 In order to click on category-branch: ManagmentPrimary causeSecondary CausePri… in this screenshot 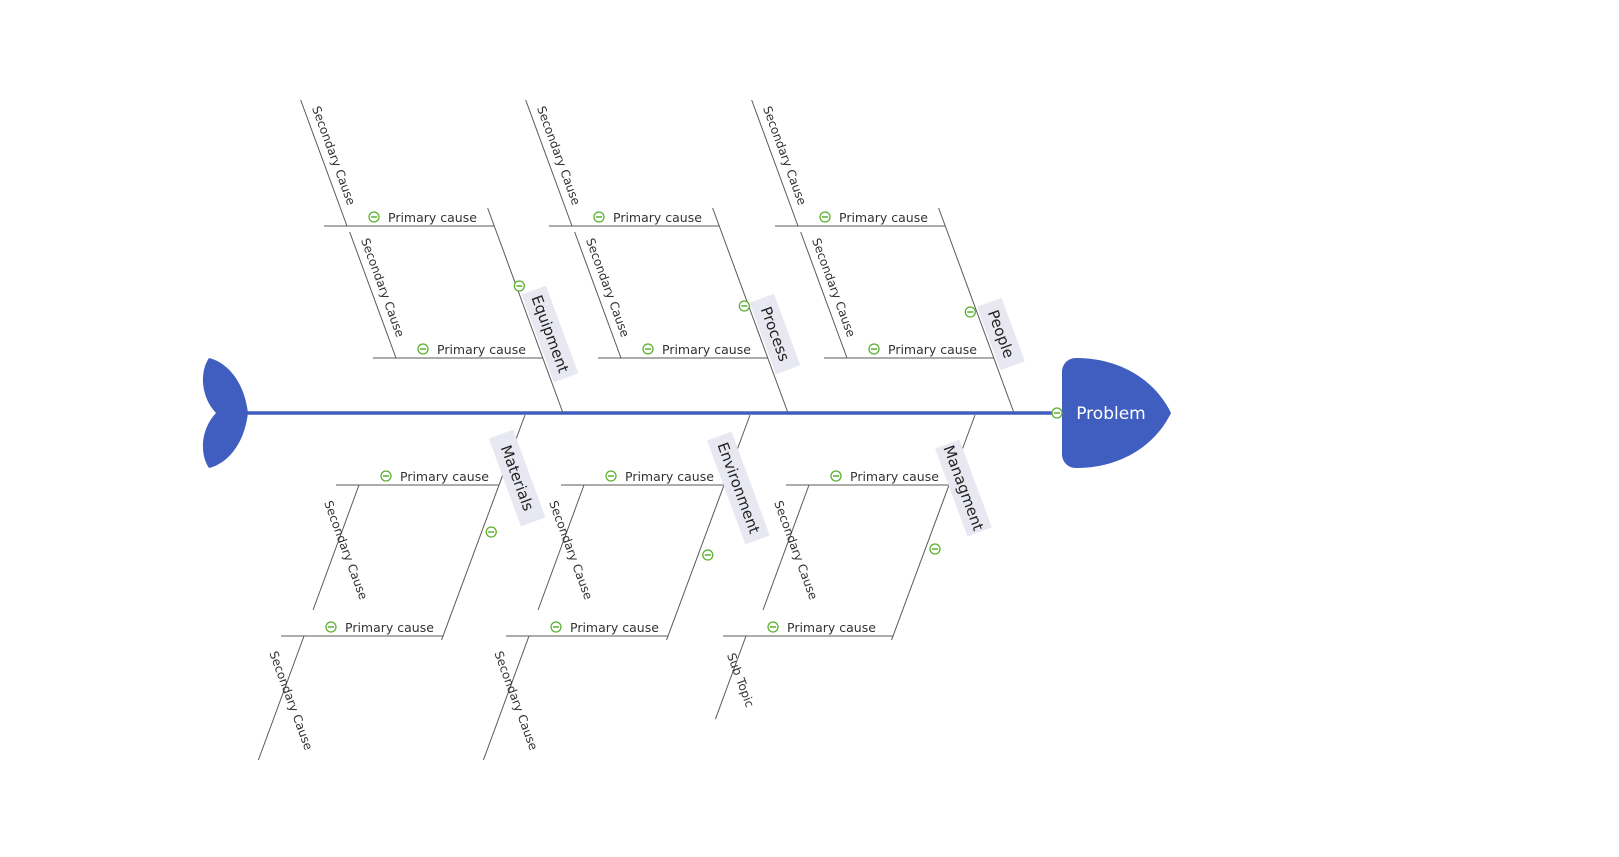, I will do `click(853, 567)`.